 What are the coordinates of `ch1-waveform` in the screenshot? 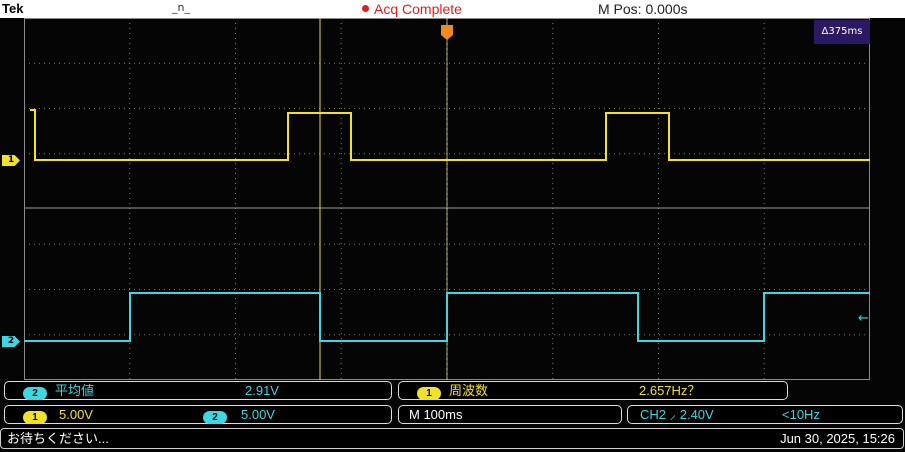 It's located at (450, 135).